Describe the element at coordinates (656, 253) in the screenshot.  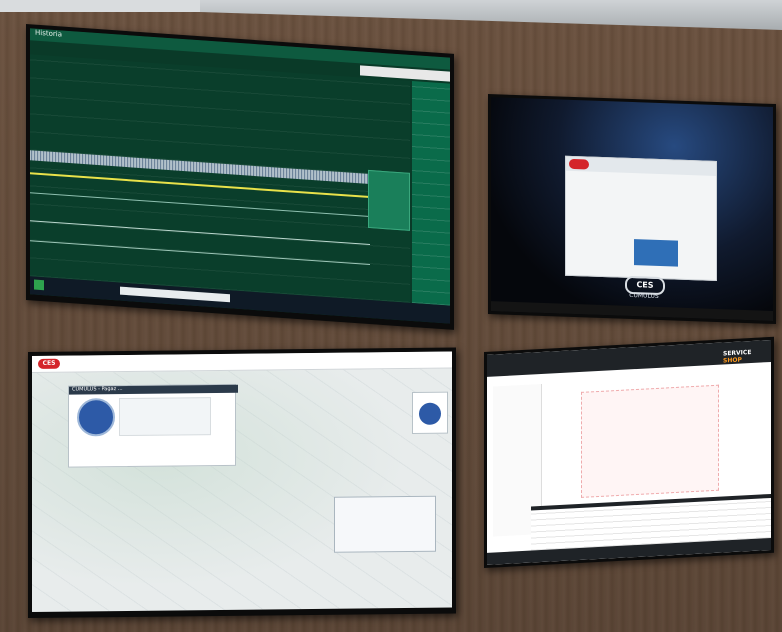
I see `diagram-unit` at that location.